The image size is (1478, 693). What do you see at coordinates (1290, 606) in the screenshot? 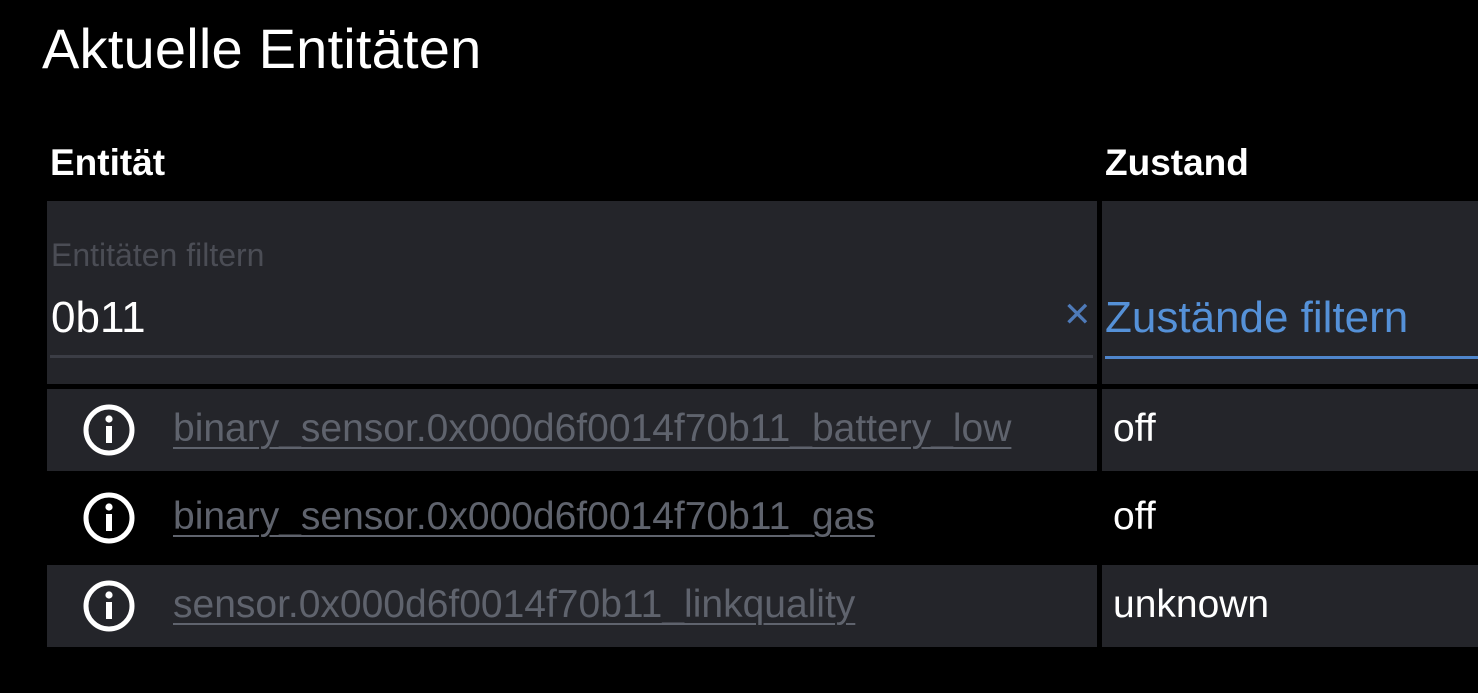
I see `state-cell: unknown` at bounding box center [1290, 606].